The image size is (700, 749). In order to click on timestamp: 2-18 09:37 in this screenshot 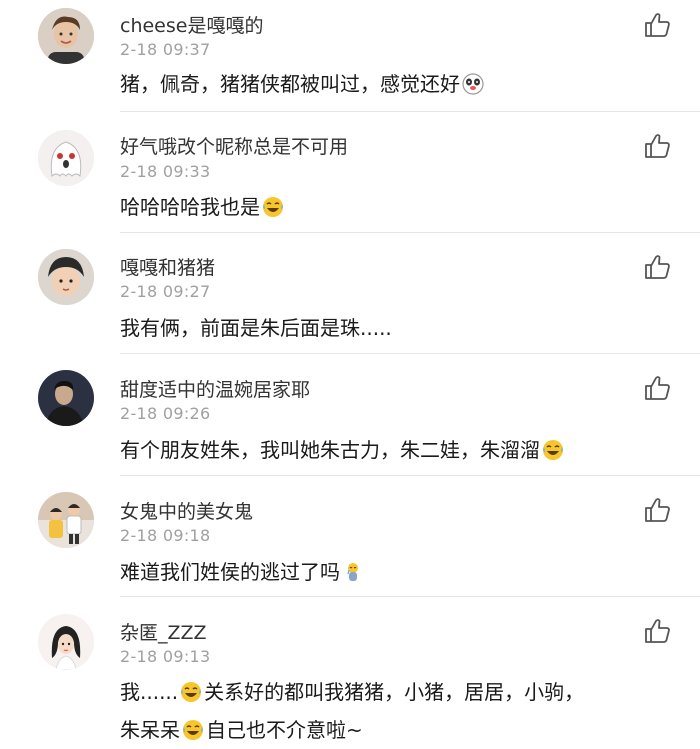, I will do `click(165, 49)`.